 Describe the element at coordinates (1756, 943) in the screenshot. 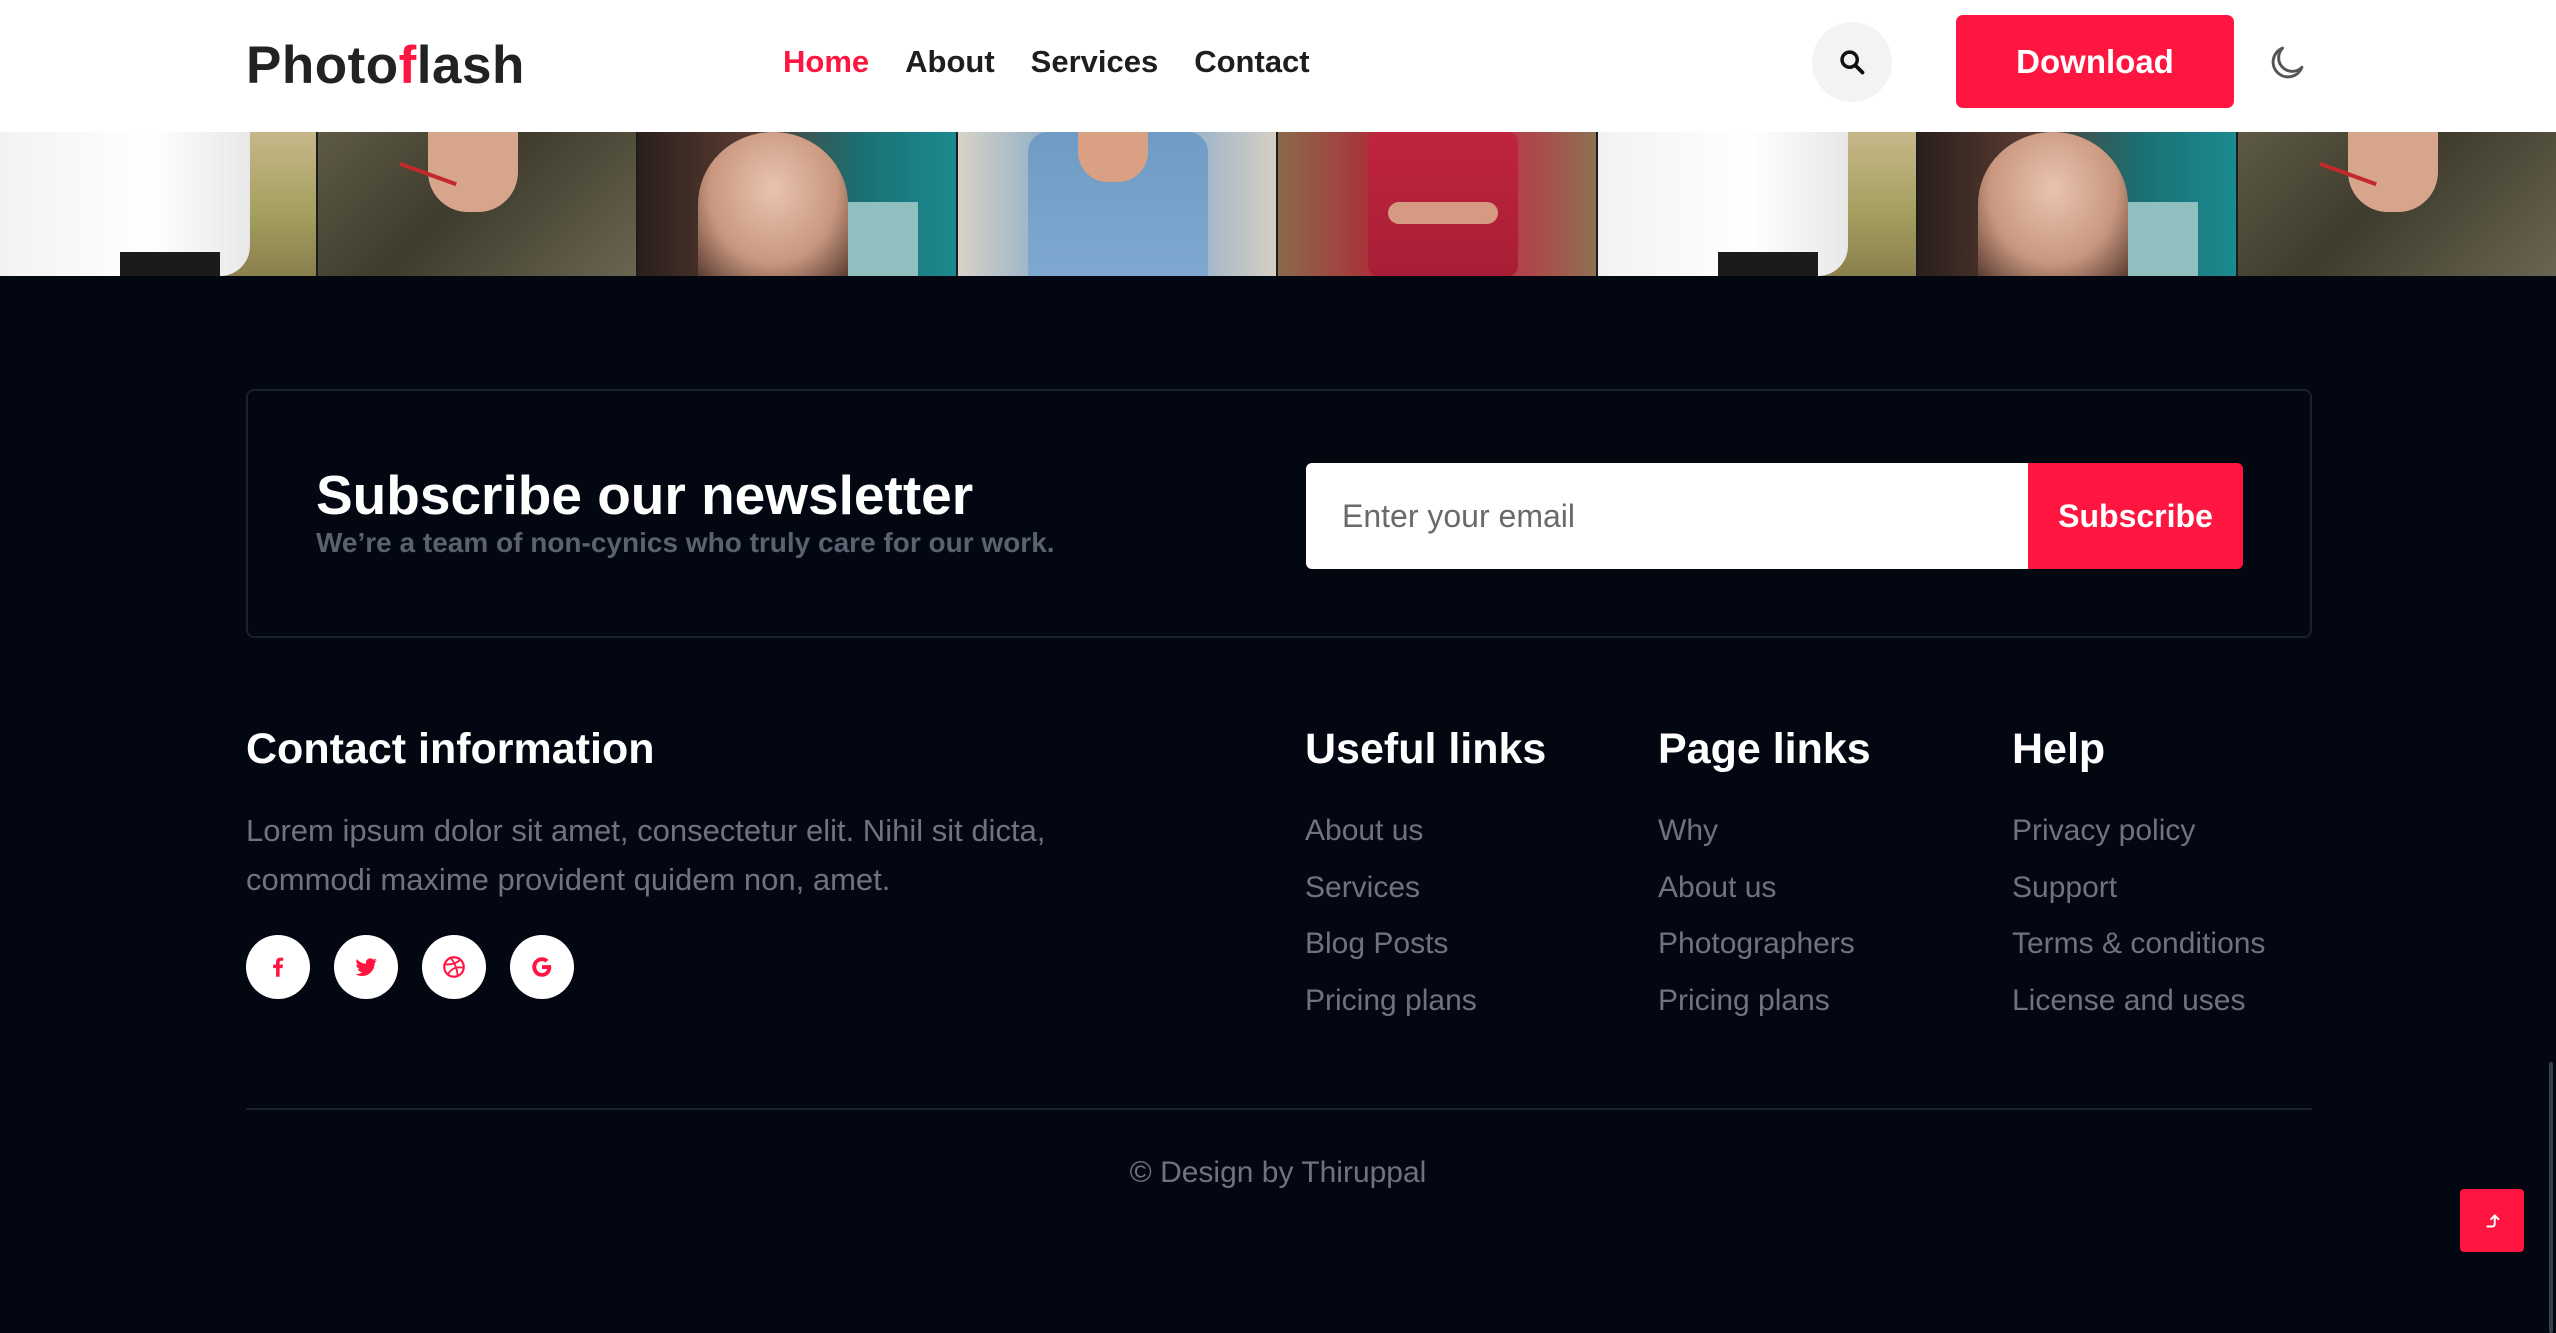

I see `footer-link-photographers: Photographers` at that location.